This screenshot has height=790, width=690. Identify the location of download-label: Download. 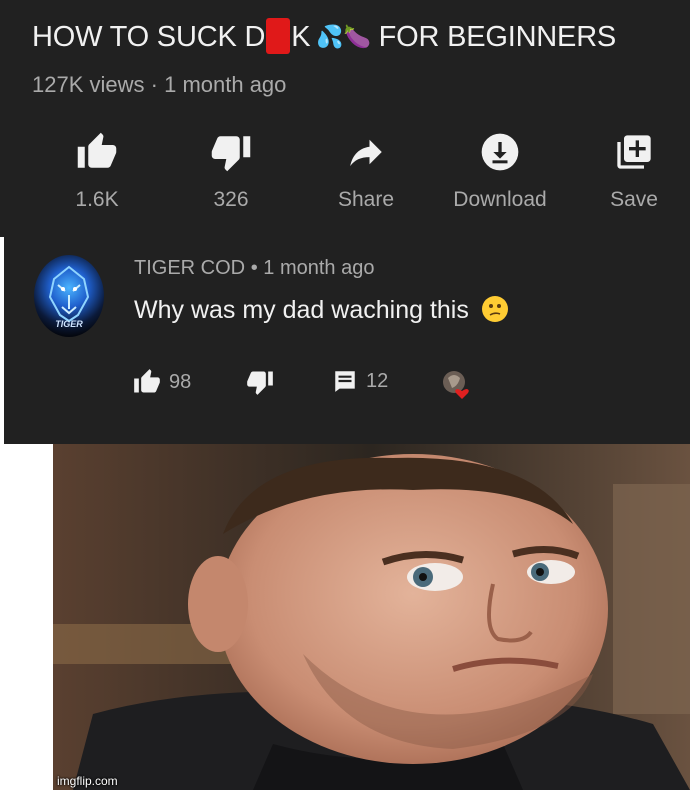
(500, 199).